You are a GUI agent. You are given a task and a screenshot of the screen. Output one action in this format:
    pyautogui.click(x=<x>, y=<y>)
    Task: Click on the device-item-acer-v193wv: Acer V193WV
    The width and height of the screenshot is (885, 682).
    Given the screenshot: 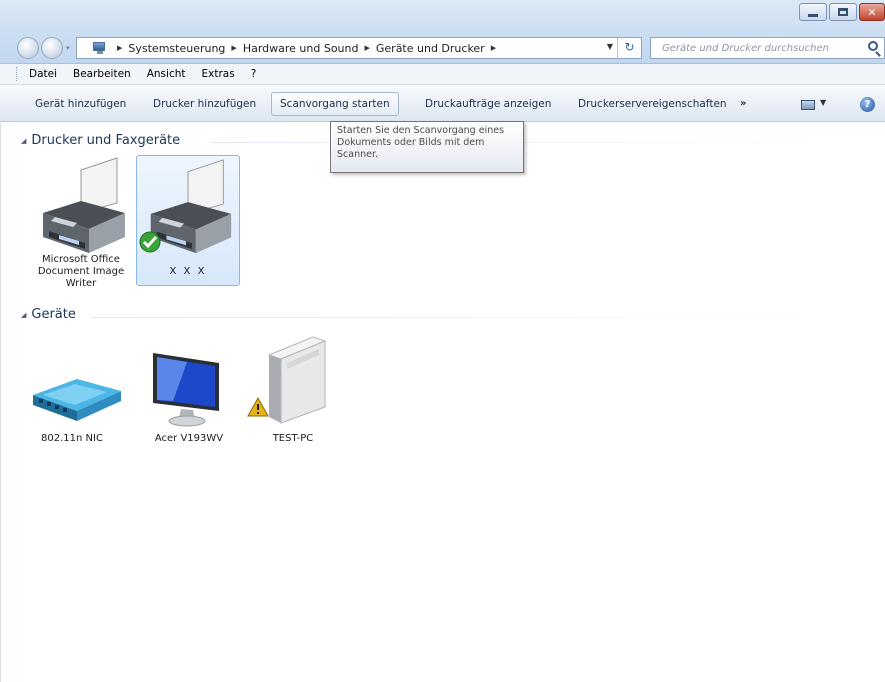 What is the action you would take?
    pyautogui.click(x=189, y=397)
    